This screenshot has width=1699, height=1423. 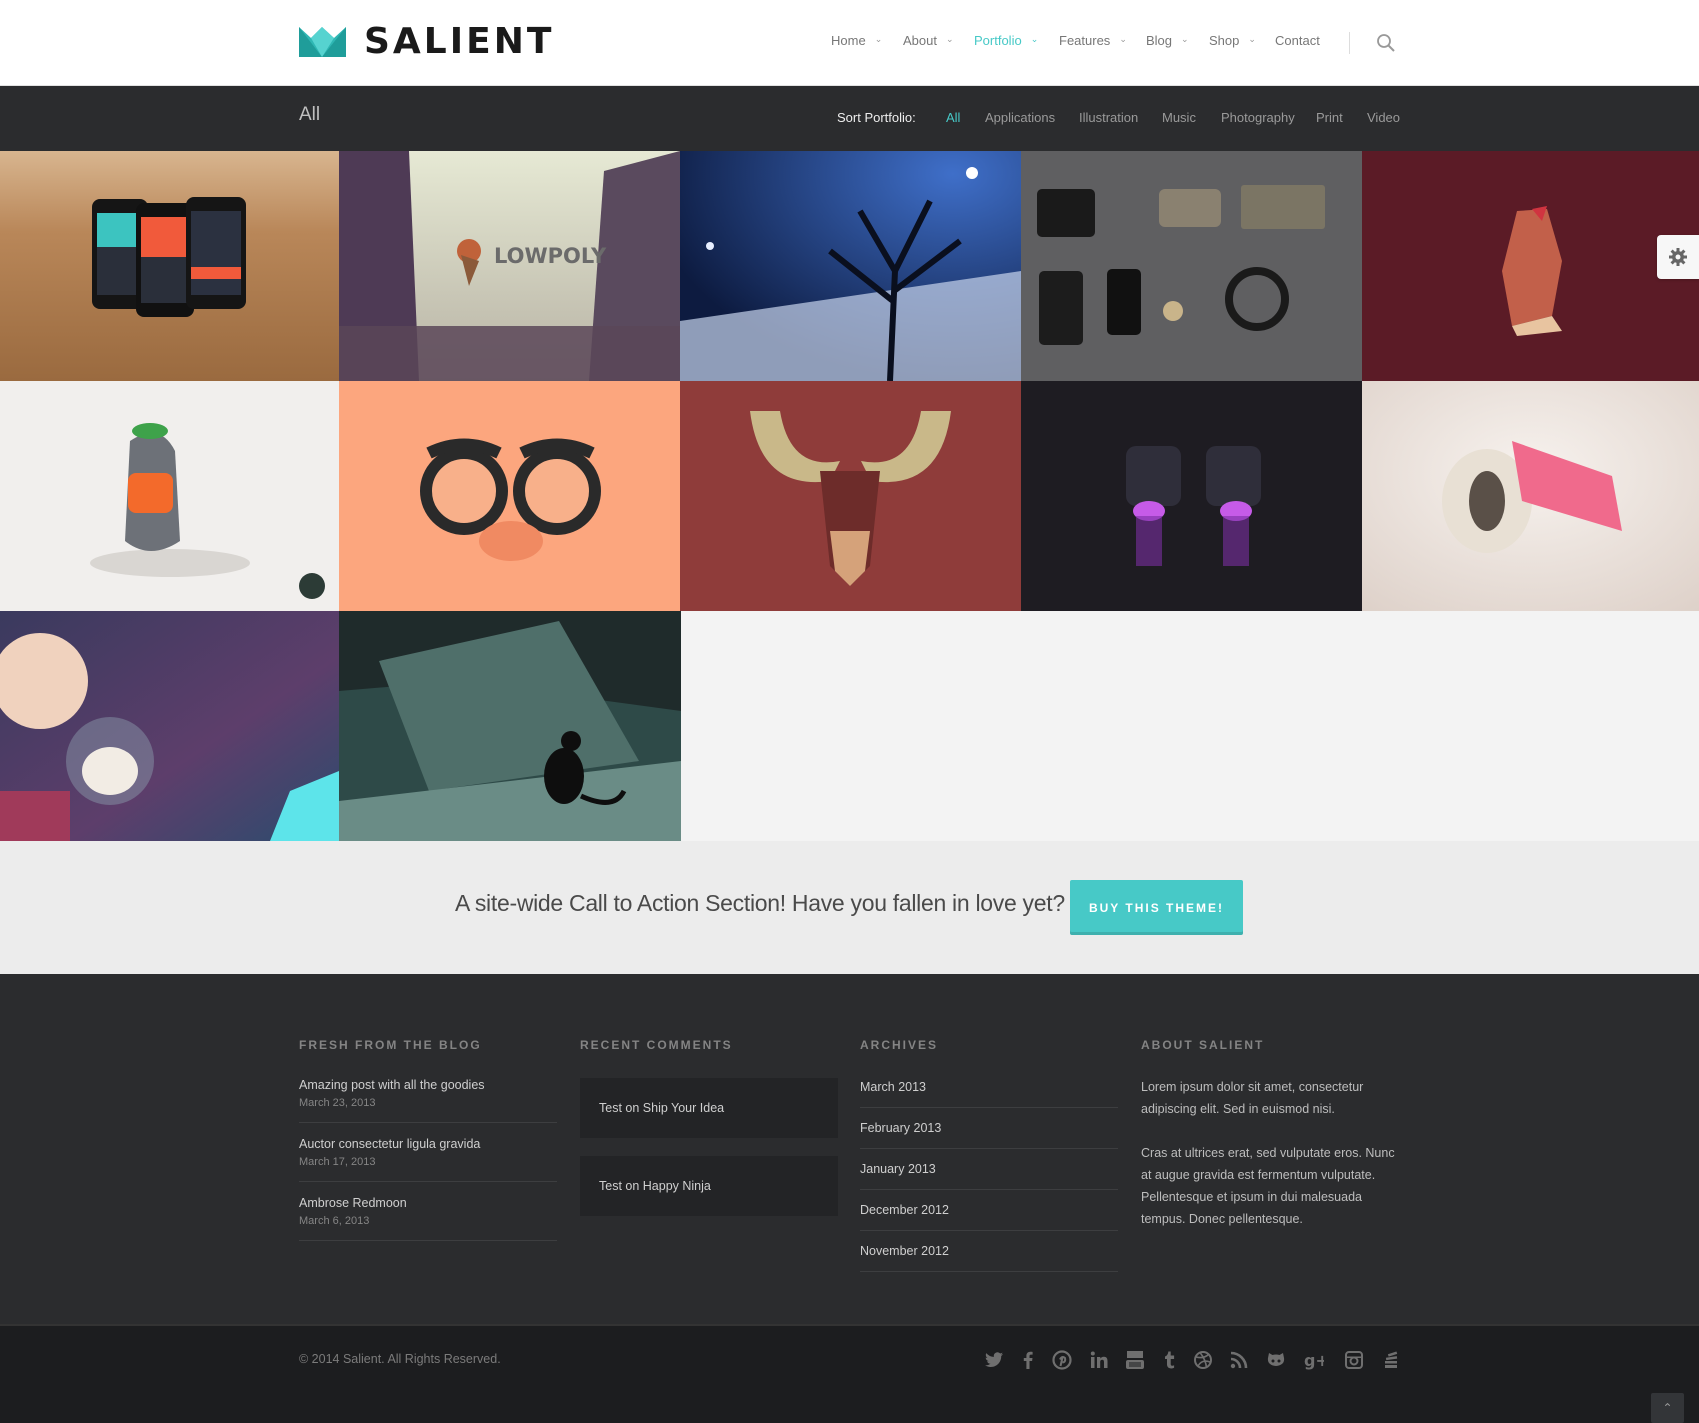 What do you see at coordinates (310, 114) in the screenshot?
I see `portfolio-title: All` at bounding box center [310, 114].